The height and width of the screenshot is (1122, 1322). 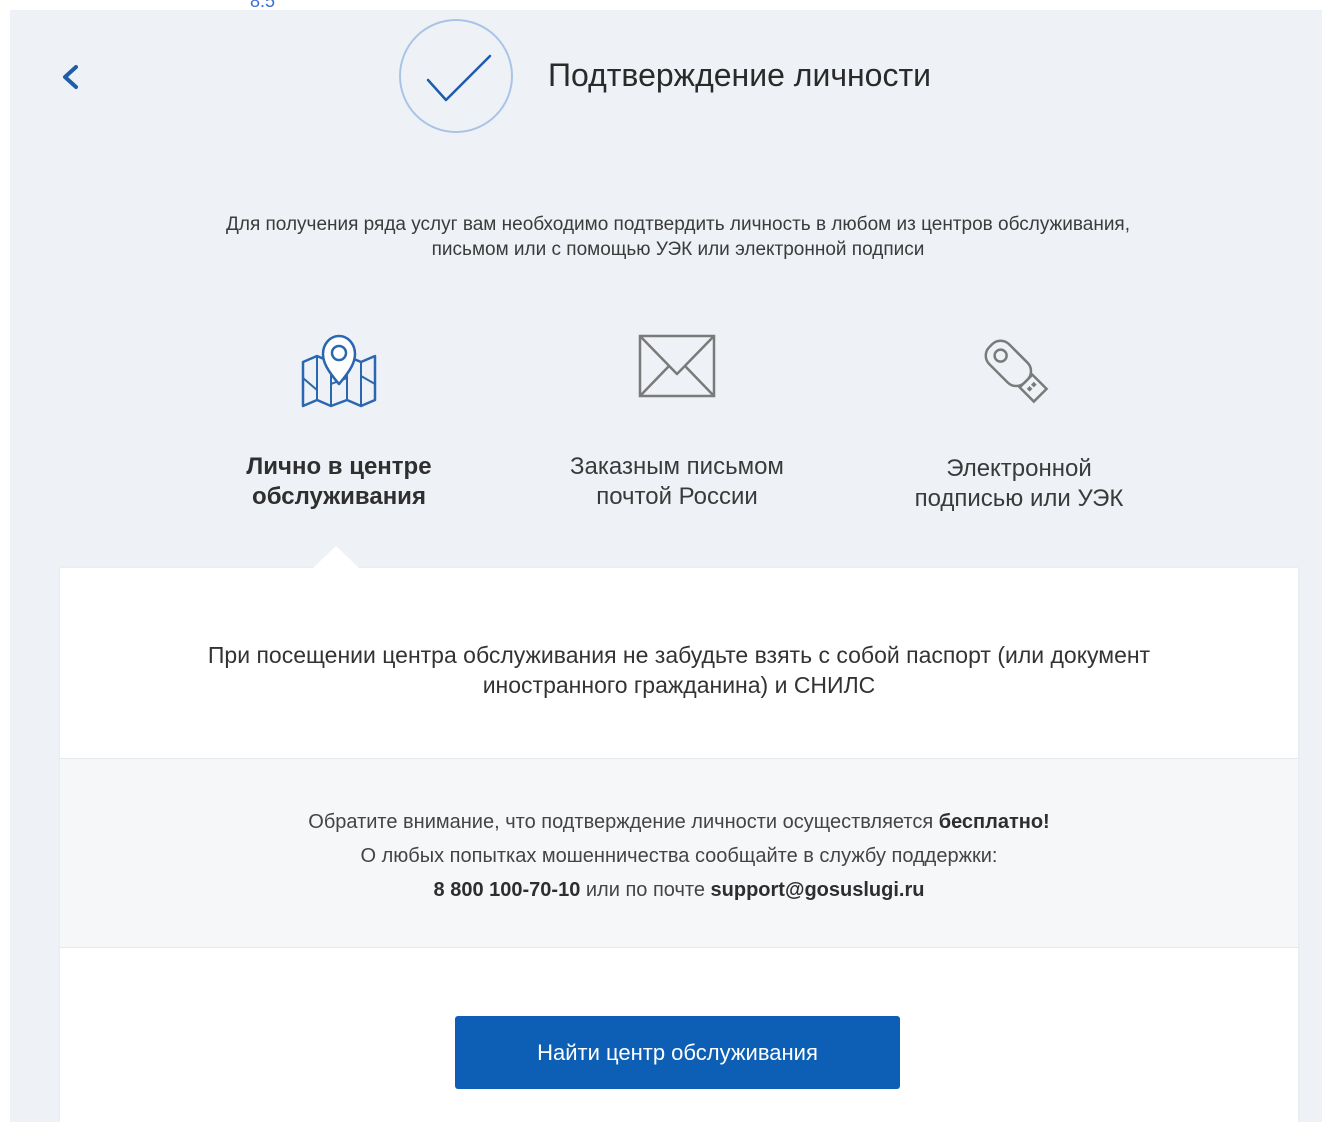 What do you see at coordinates (456, 76) in the screenshot?
I see `checkmark-circle-icon` at bounding box center [456, 76].